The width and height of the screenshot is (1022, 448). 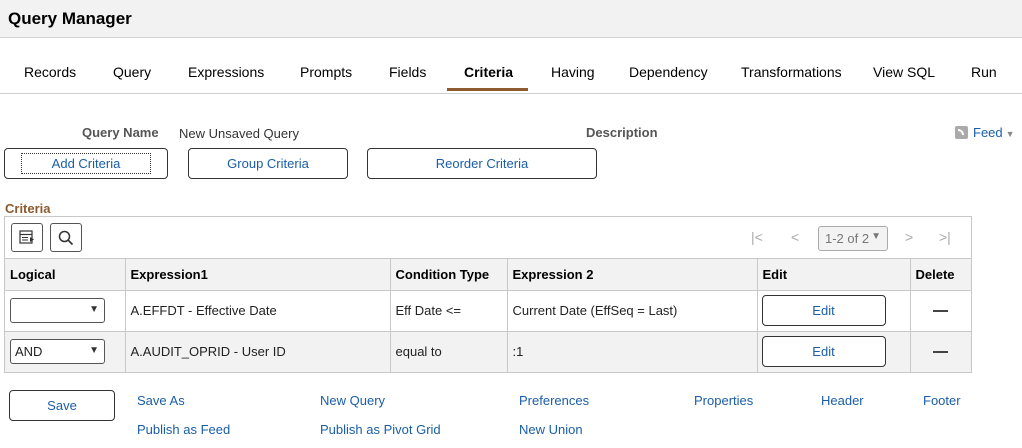 What do you see at coordinates (668, 72) in the screenshot?
I see `tab-dependency: Dependency` at bounding box center [668, 72].